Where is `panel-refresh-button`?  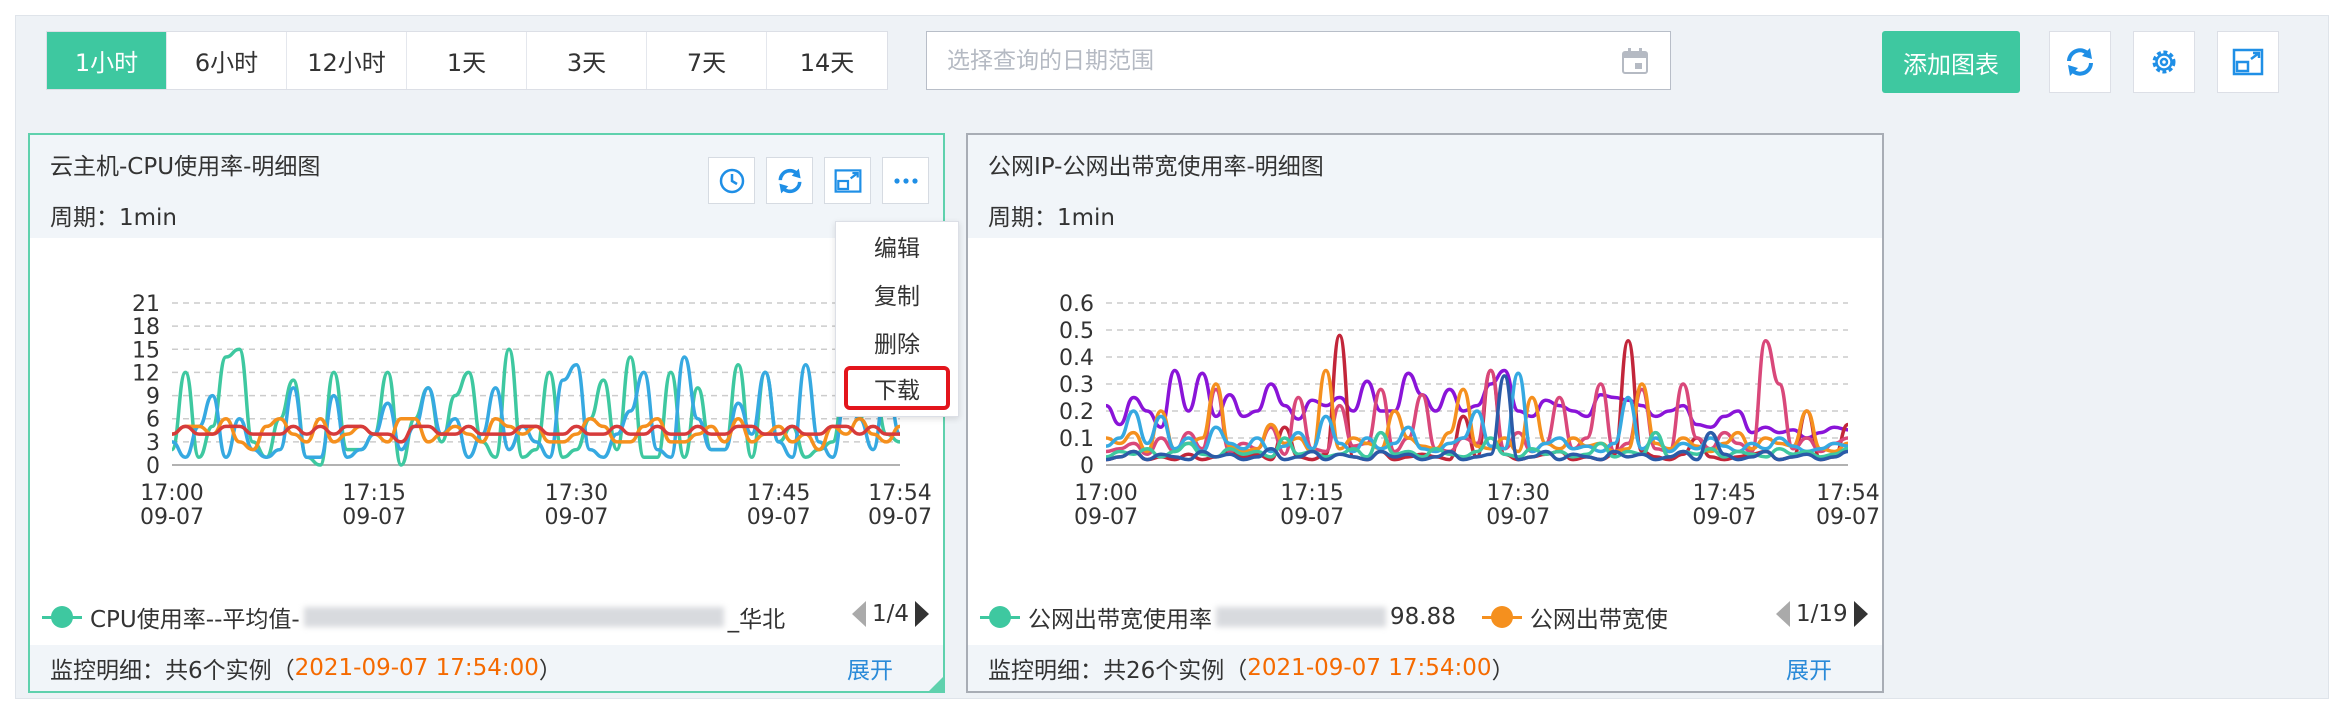 panel-refresh-button is located at coordinates (789, 180).